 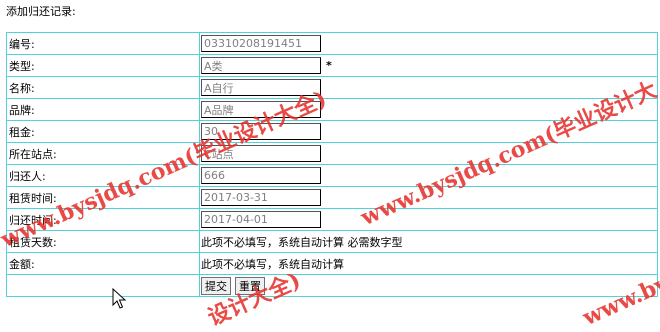 I want to click on form-row-rent-days: 租赁天数: 此项不必填写，系统自动计算 必需数字型, so click(x=332, y=241).